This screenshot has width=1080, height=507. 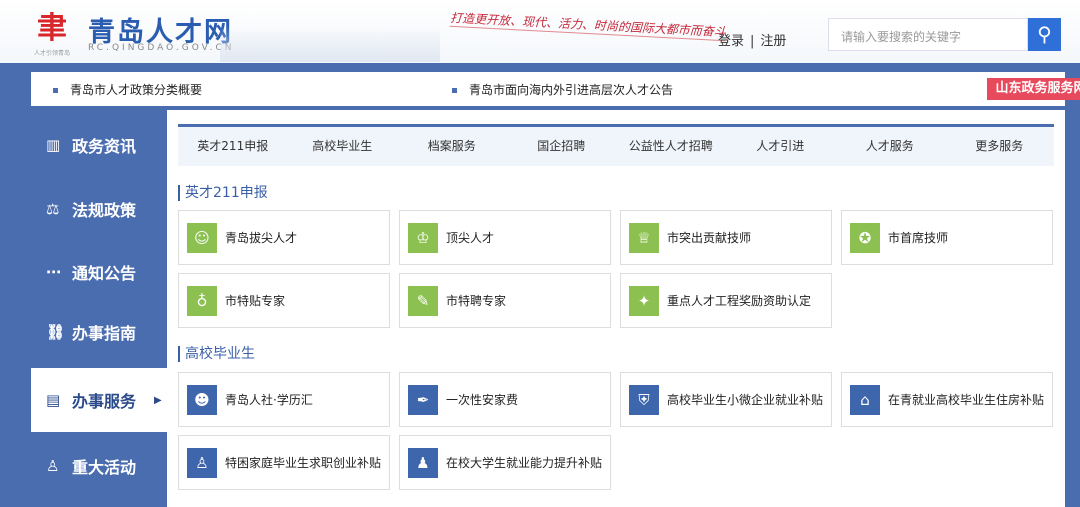 I want to click on card-label: 在青就业高校毕业生住房补贴, so click(x=966, y=400).